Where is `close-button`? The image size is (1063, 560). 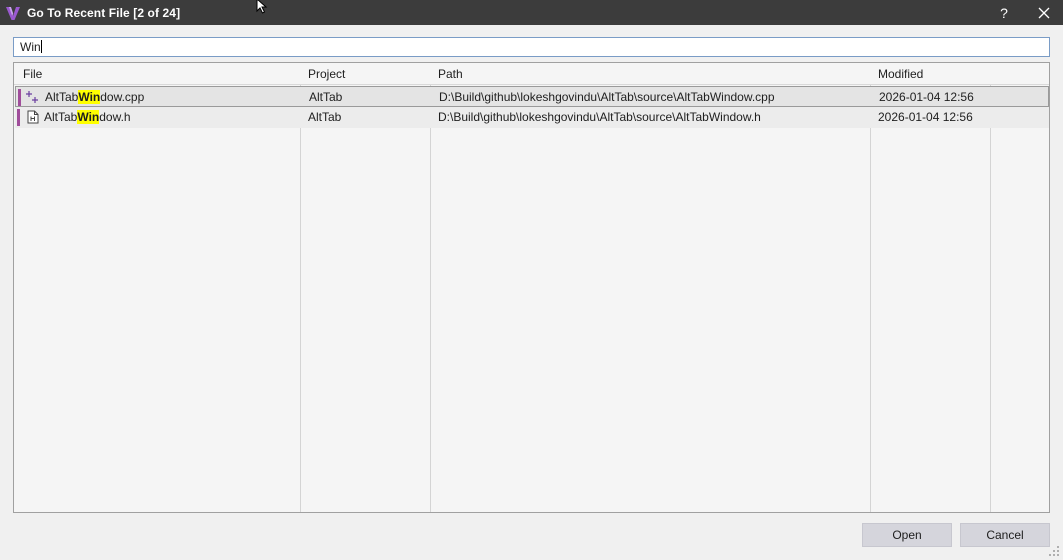
close-button is located at coordinates (1044, 12).